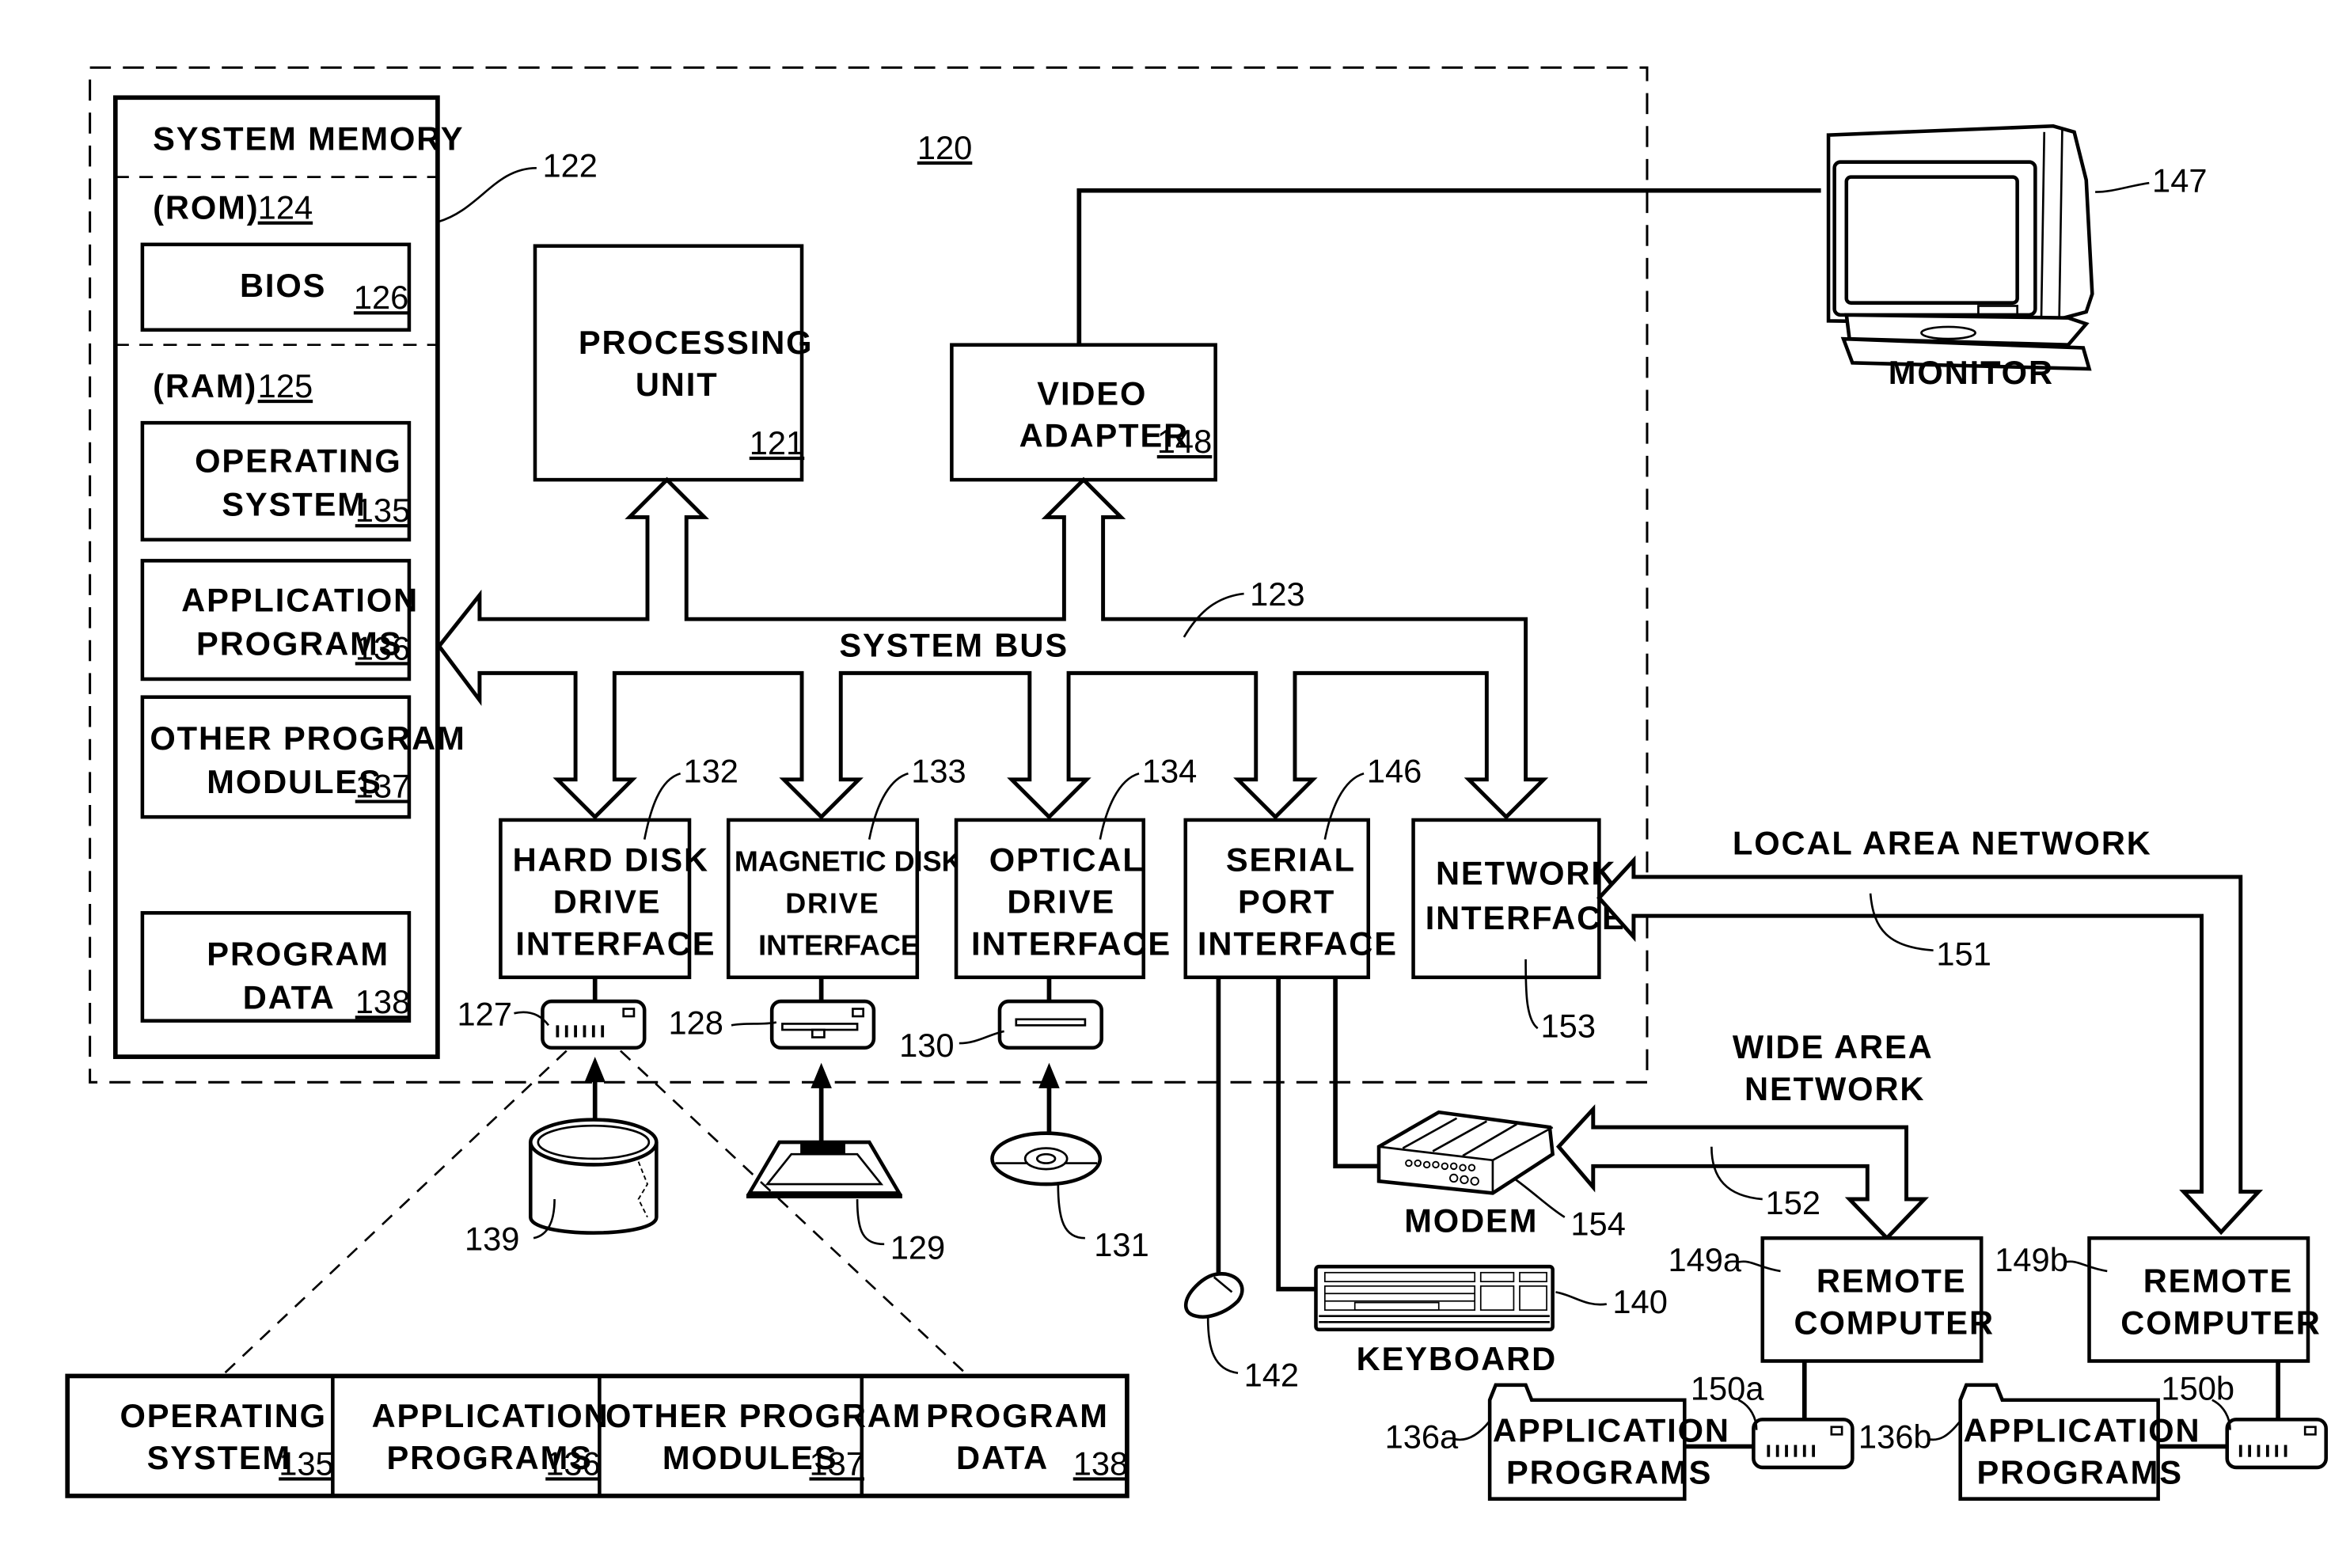  What do you see at coordinates (1611, 1430) in the screenshot?
I see `remote-a-apps-line1: APPLICATION` at bounding box center [1611, 1430].